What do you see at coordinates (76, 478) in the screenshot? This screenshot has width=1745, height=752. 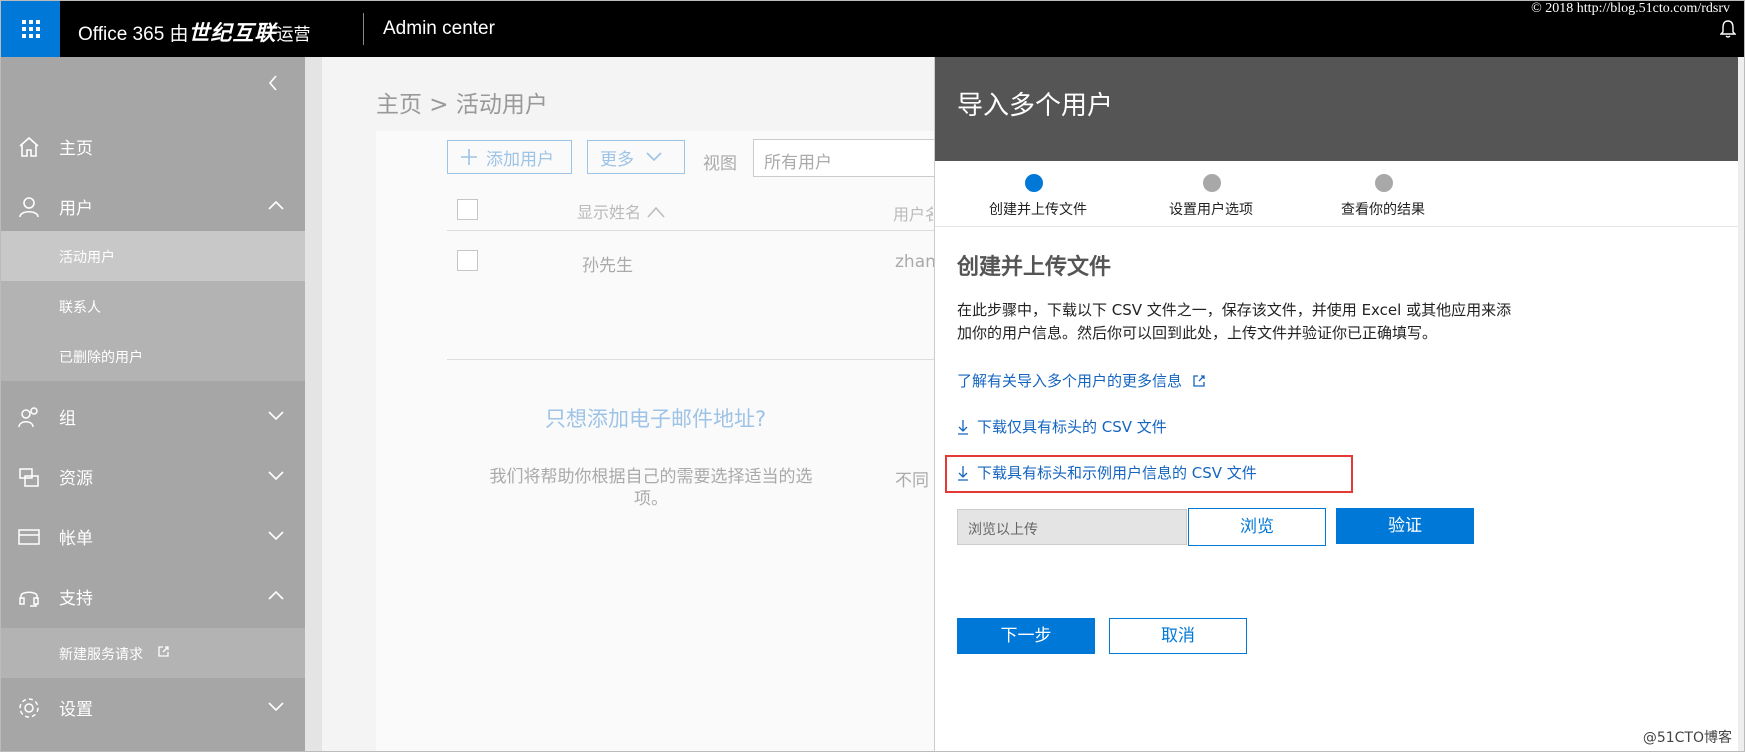 I see `sidebar-item-label: 资源` at bounding box center [76, 478].